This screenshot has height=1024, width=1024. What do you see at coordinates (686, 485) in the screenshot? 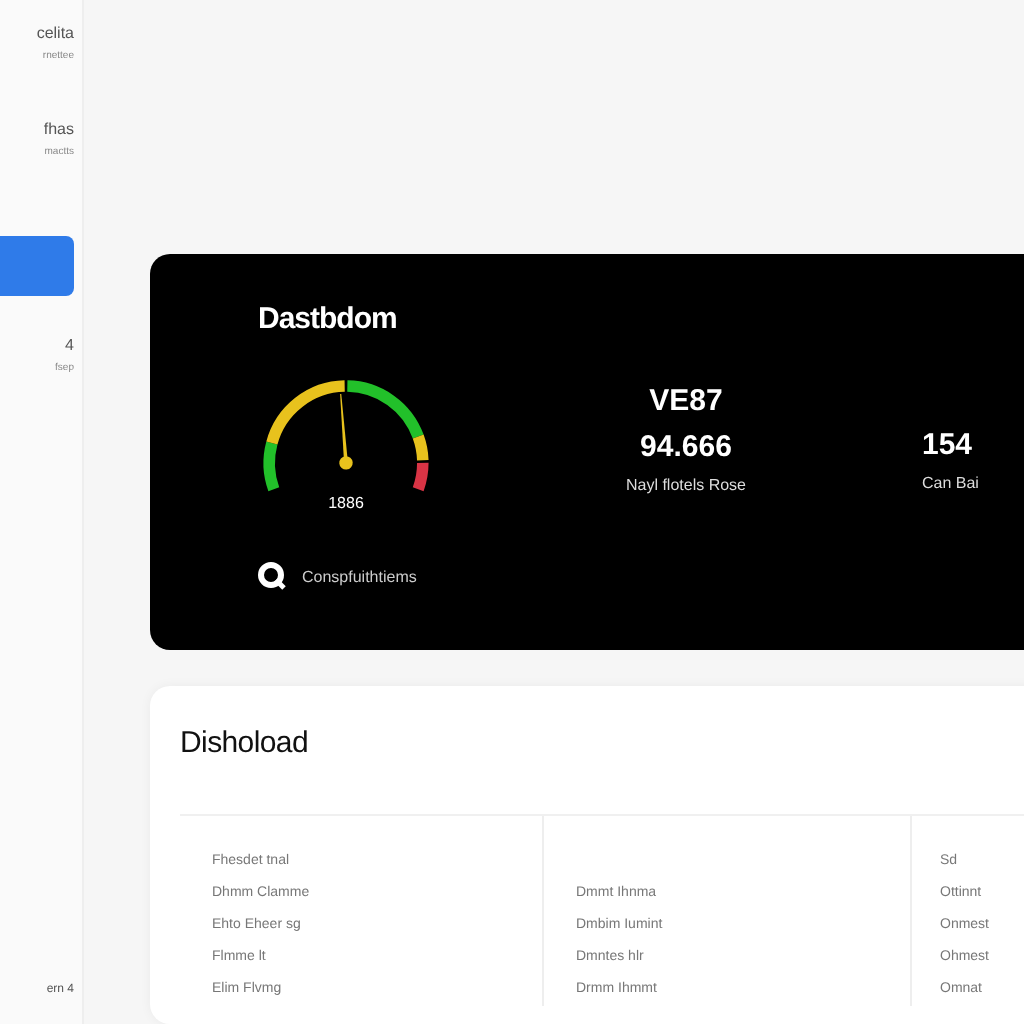
I see `stat-caption: Nayl flotels Rose` at bounding box center [686, 485].